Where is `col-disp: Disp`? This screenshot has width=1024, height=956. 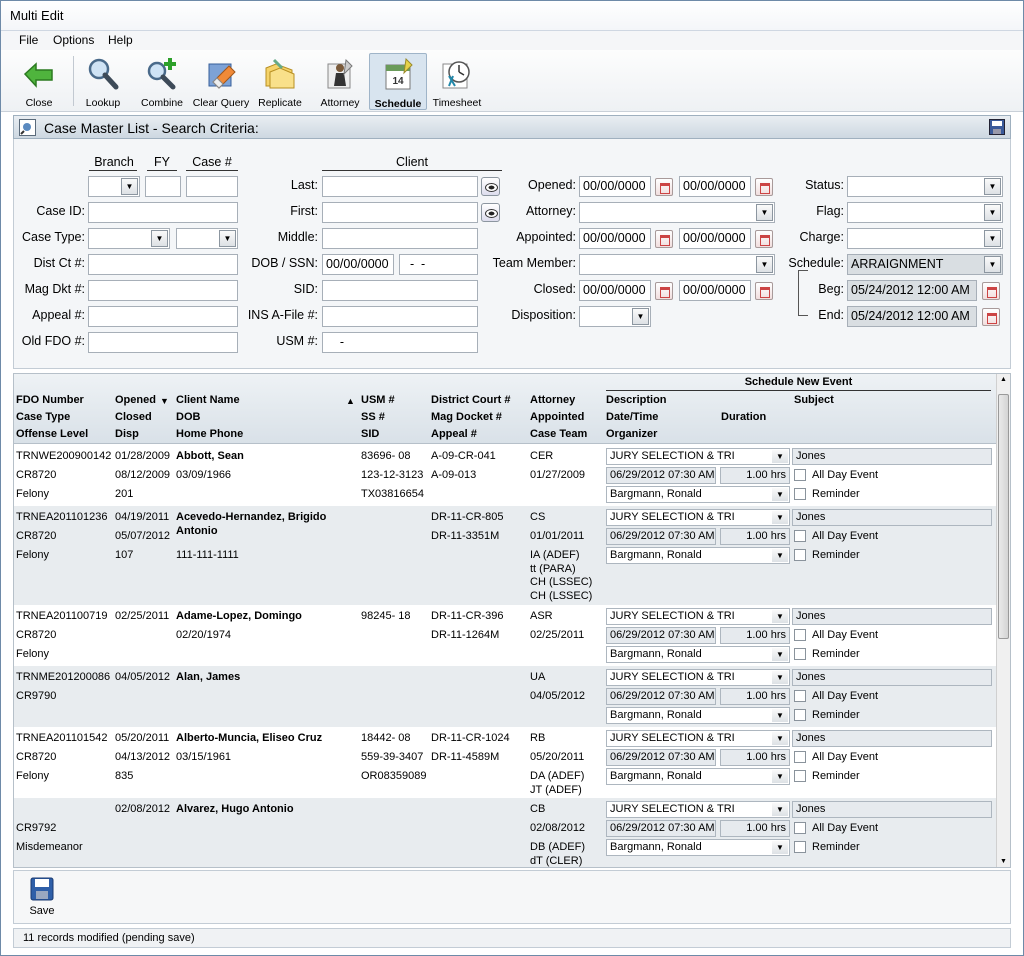
col-disp: Disp is located at coordinates (127, 434).